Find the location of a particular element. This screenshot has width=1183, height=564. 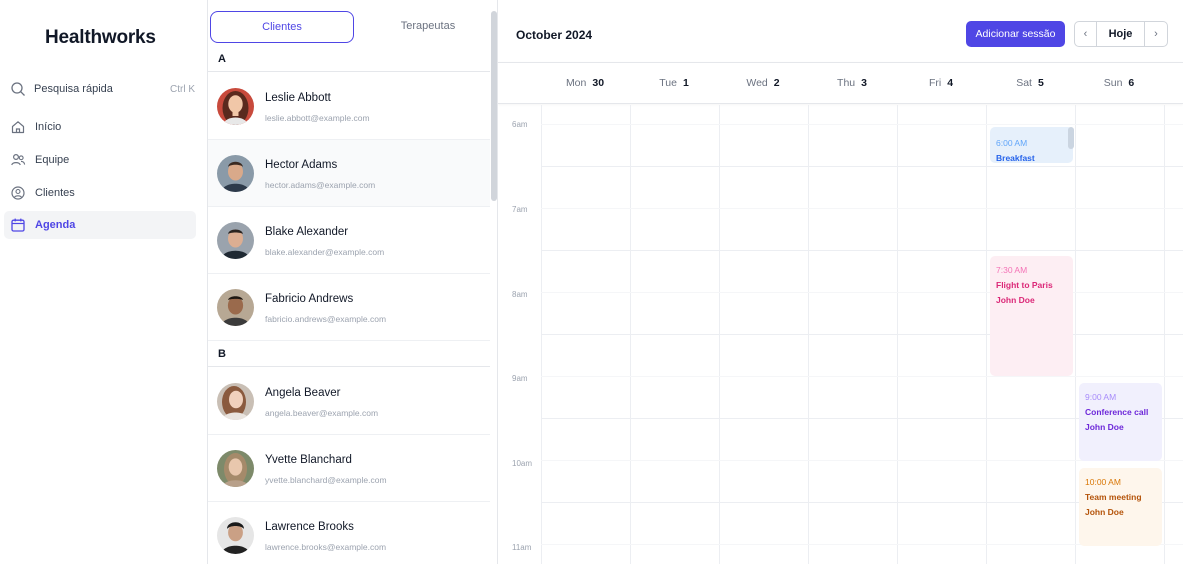

list-tabs: Clientes Terapeutas is located at coordinates (351, 27).